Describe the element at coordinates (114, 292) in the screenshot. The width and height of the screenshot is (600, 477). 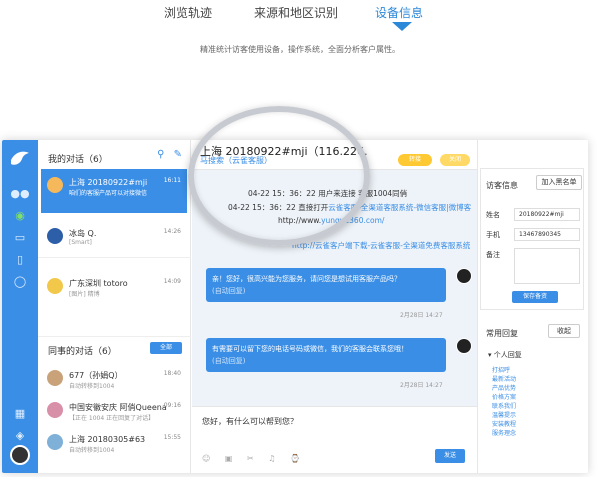
I see `conversation-item: 广东深圳 totoro [图片] 精博 14:09` at that location.